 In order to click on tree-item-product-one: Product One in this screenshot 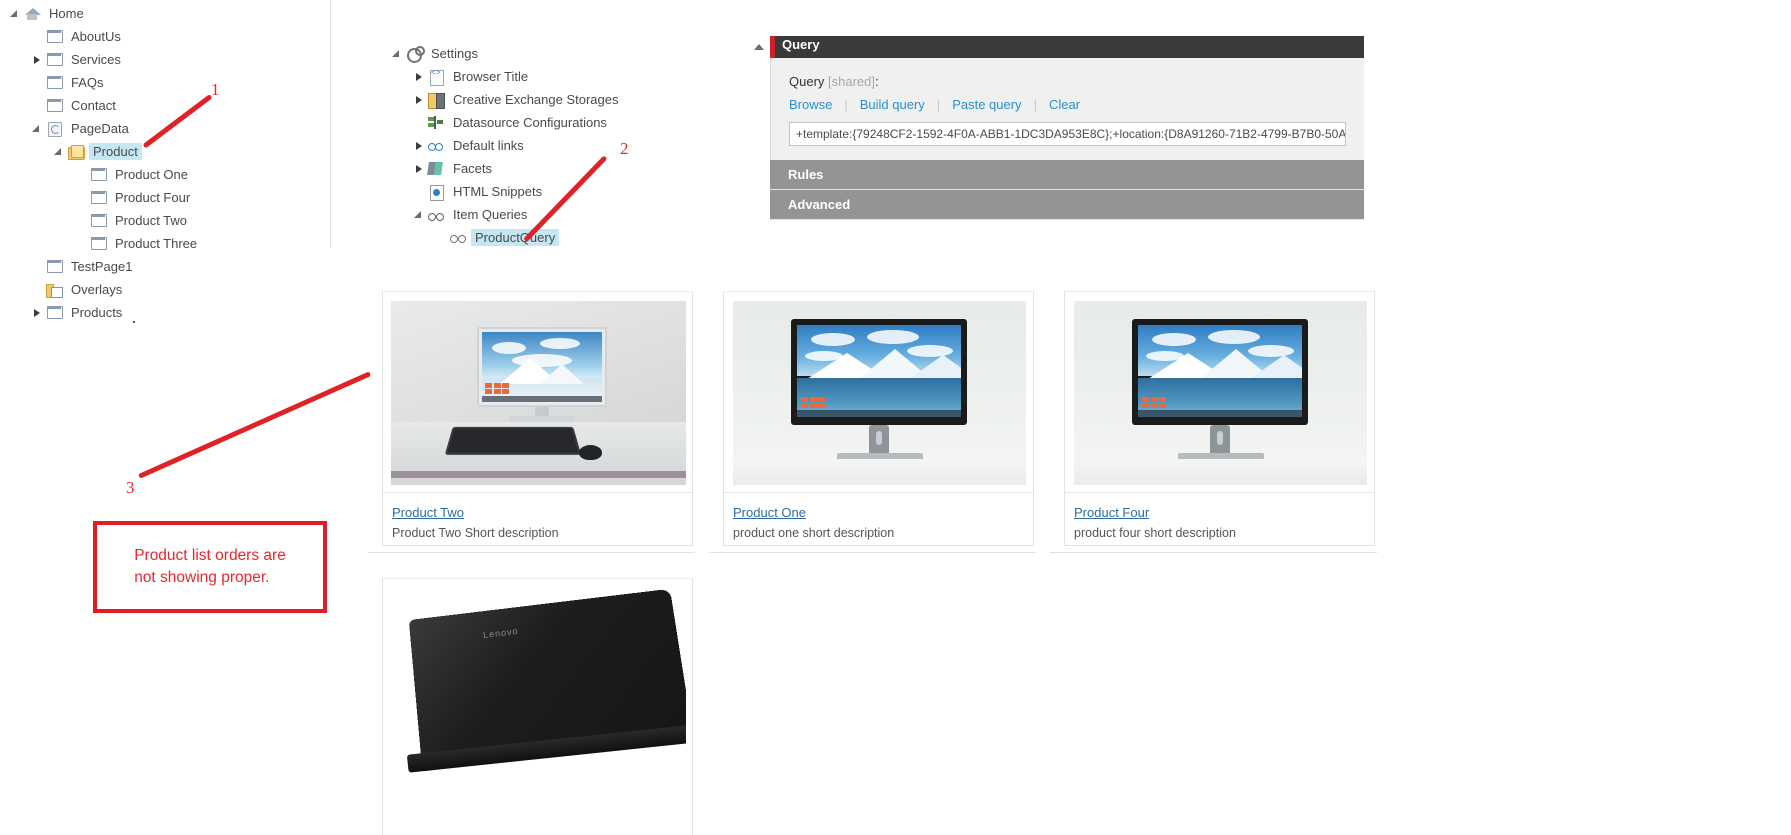, I will do `click(168, 174)`.